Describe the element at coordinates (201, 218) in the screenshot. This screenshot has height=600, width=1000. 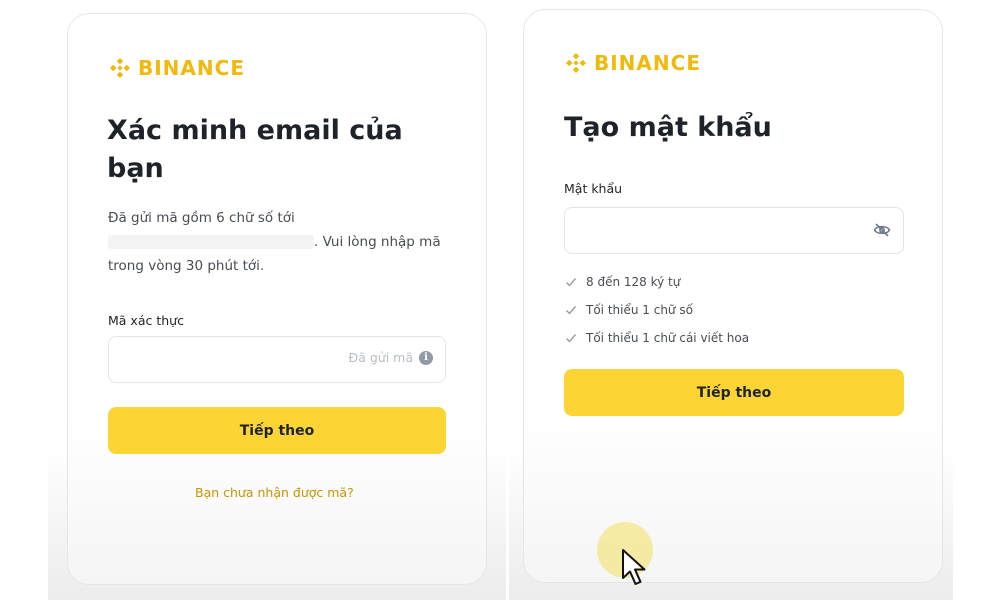
I see `instructions-line-1: Đã gửi mã gồm 6 chữ số tới` at that location.